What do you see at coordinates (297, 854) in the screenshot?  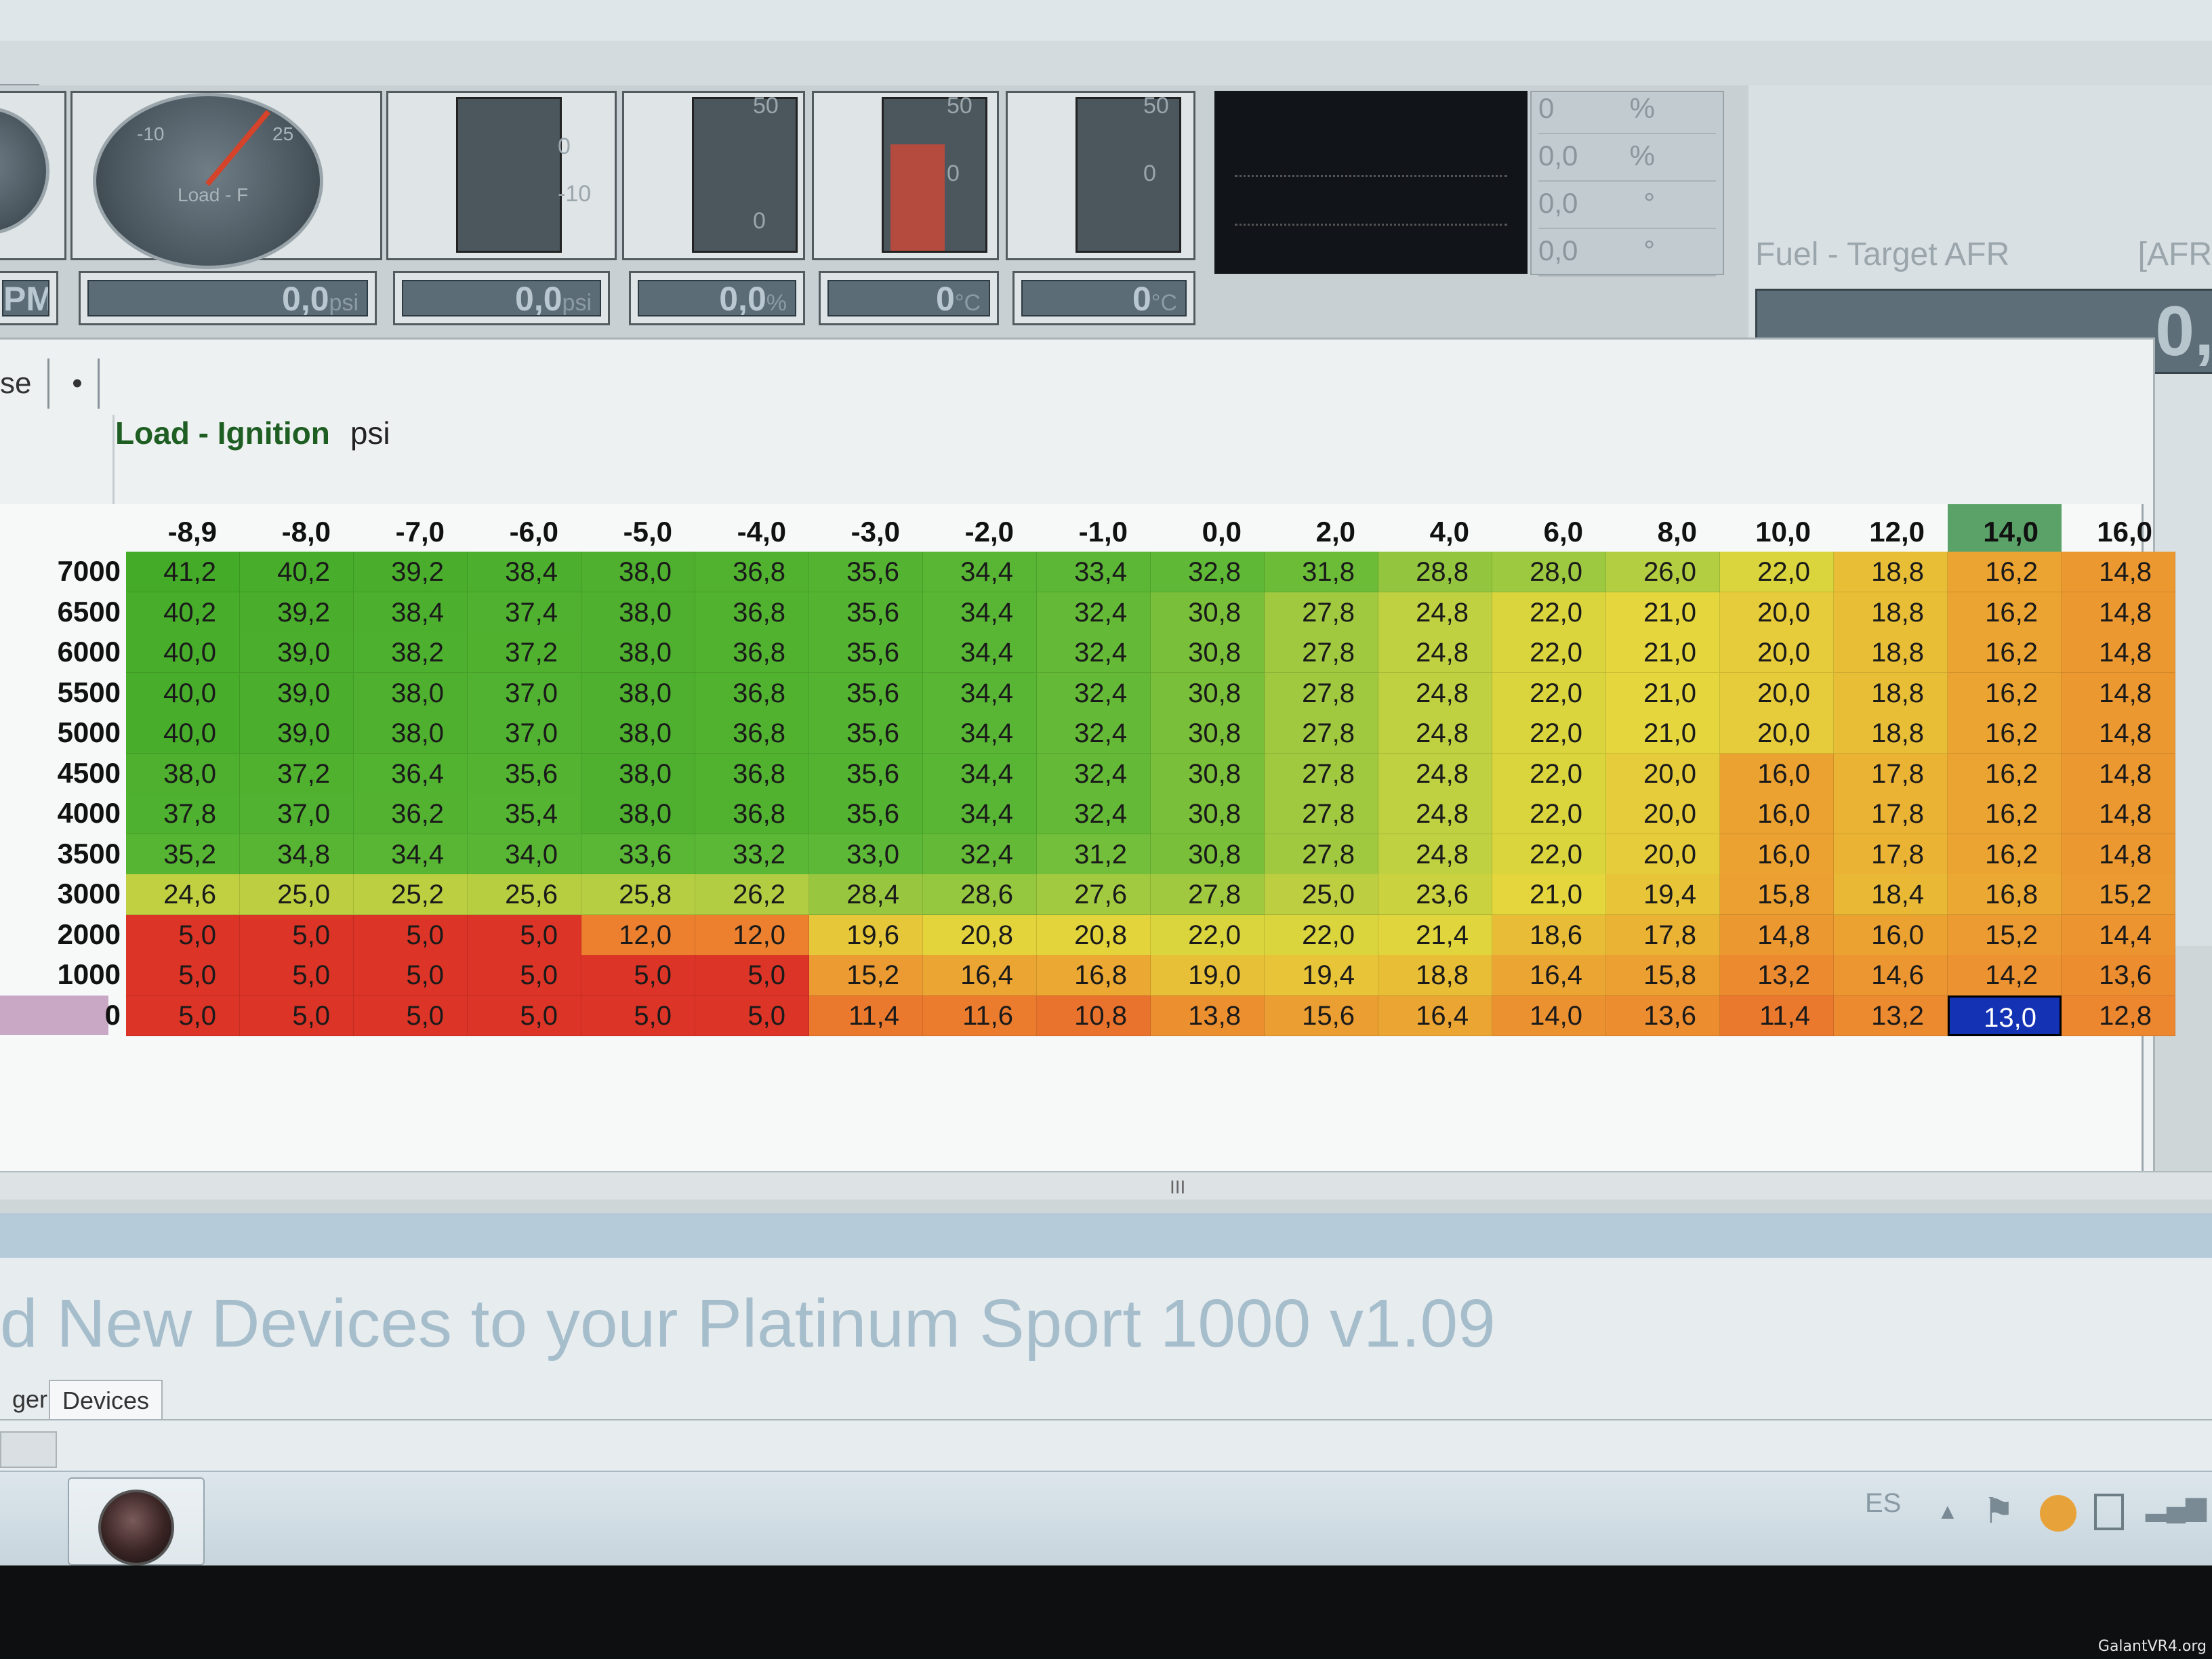 I see `table-cell: 34,8` at bounding box center [297, 854].